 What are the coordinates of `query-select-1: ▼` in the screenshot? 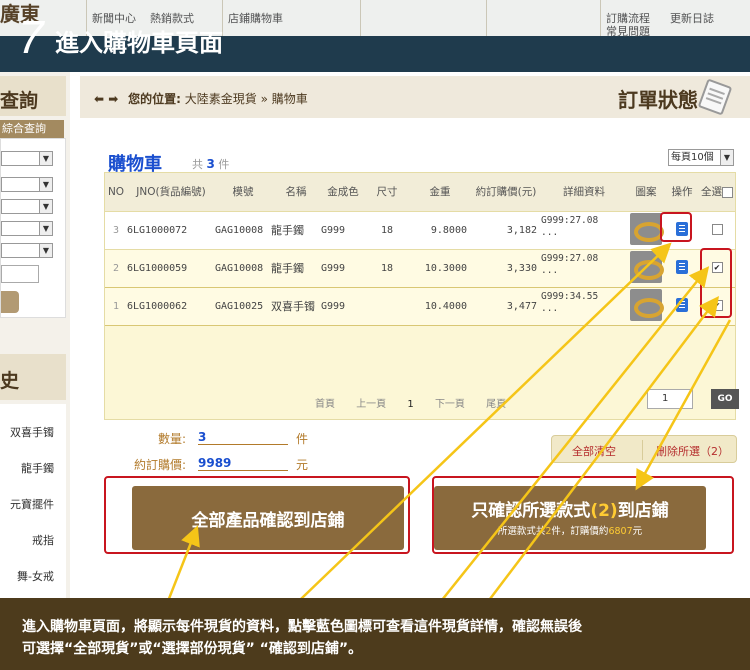 It's located at (27, 158).